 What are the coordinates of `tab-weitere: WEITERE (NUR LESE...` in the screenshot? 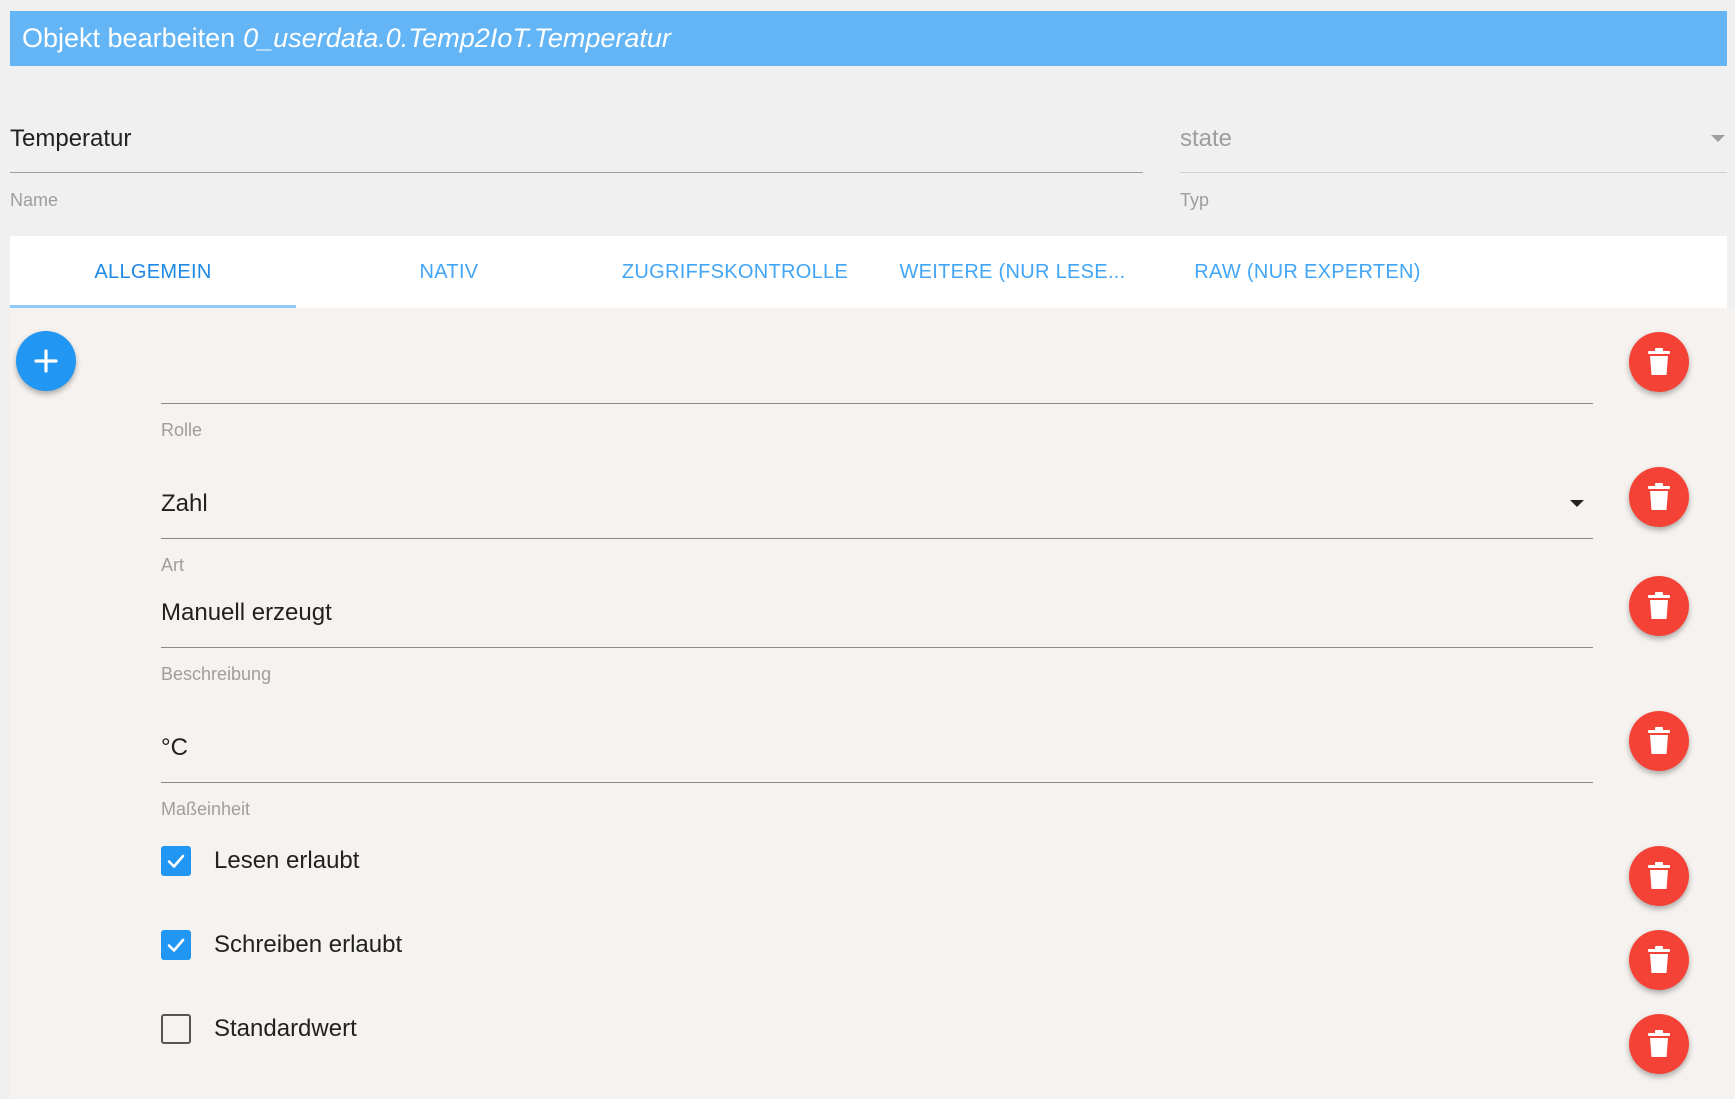 It's located at (1012, 272).